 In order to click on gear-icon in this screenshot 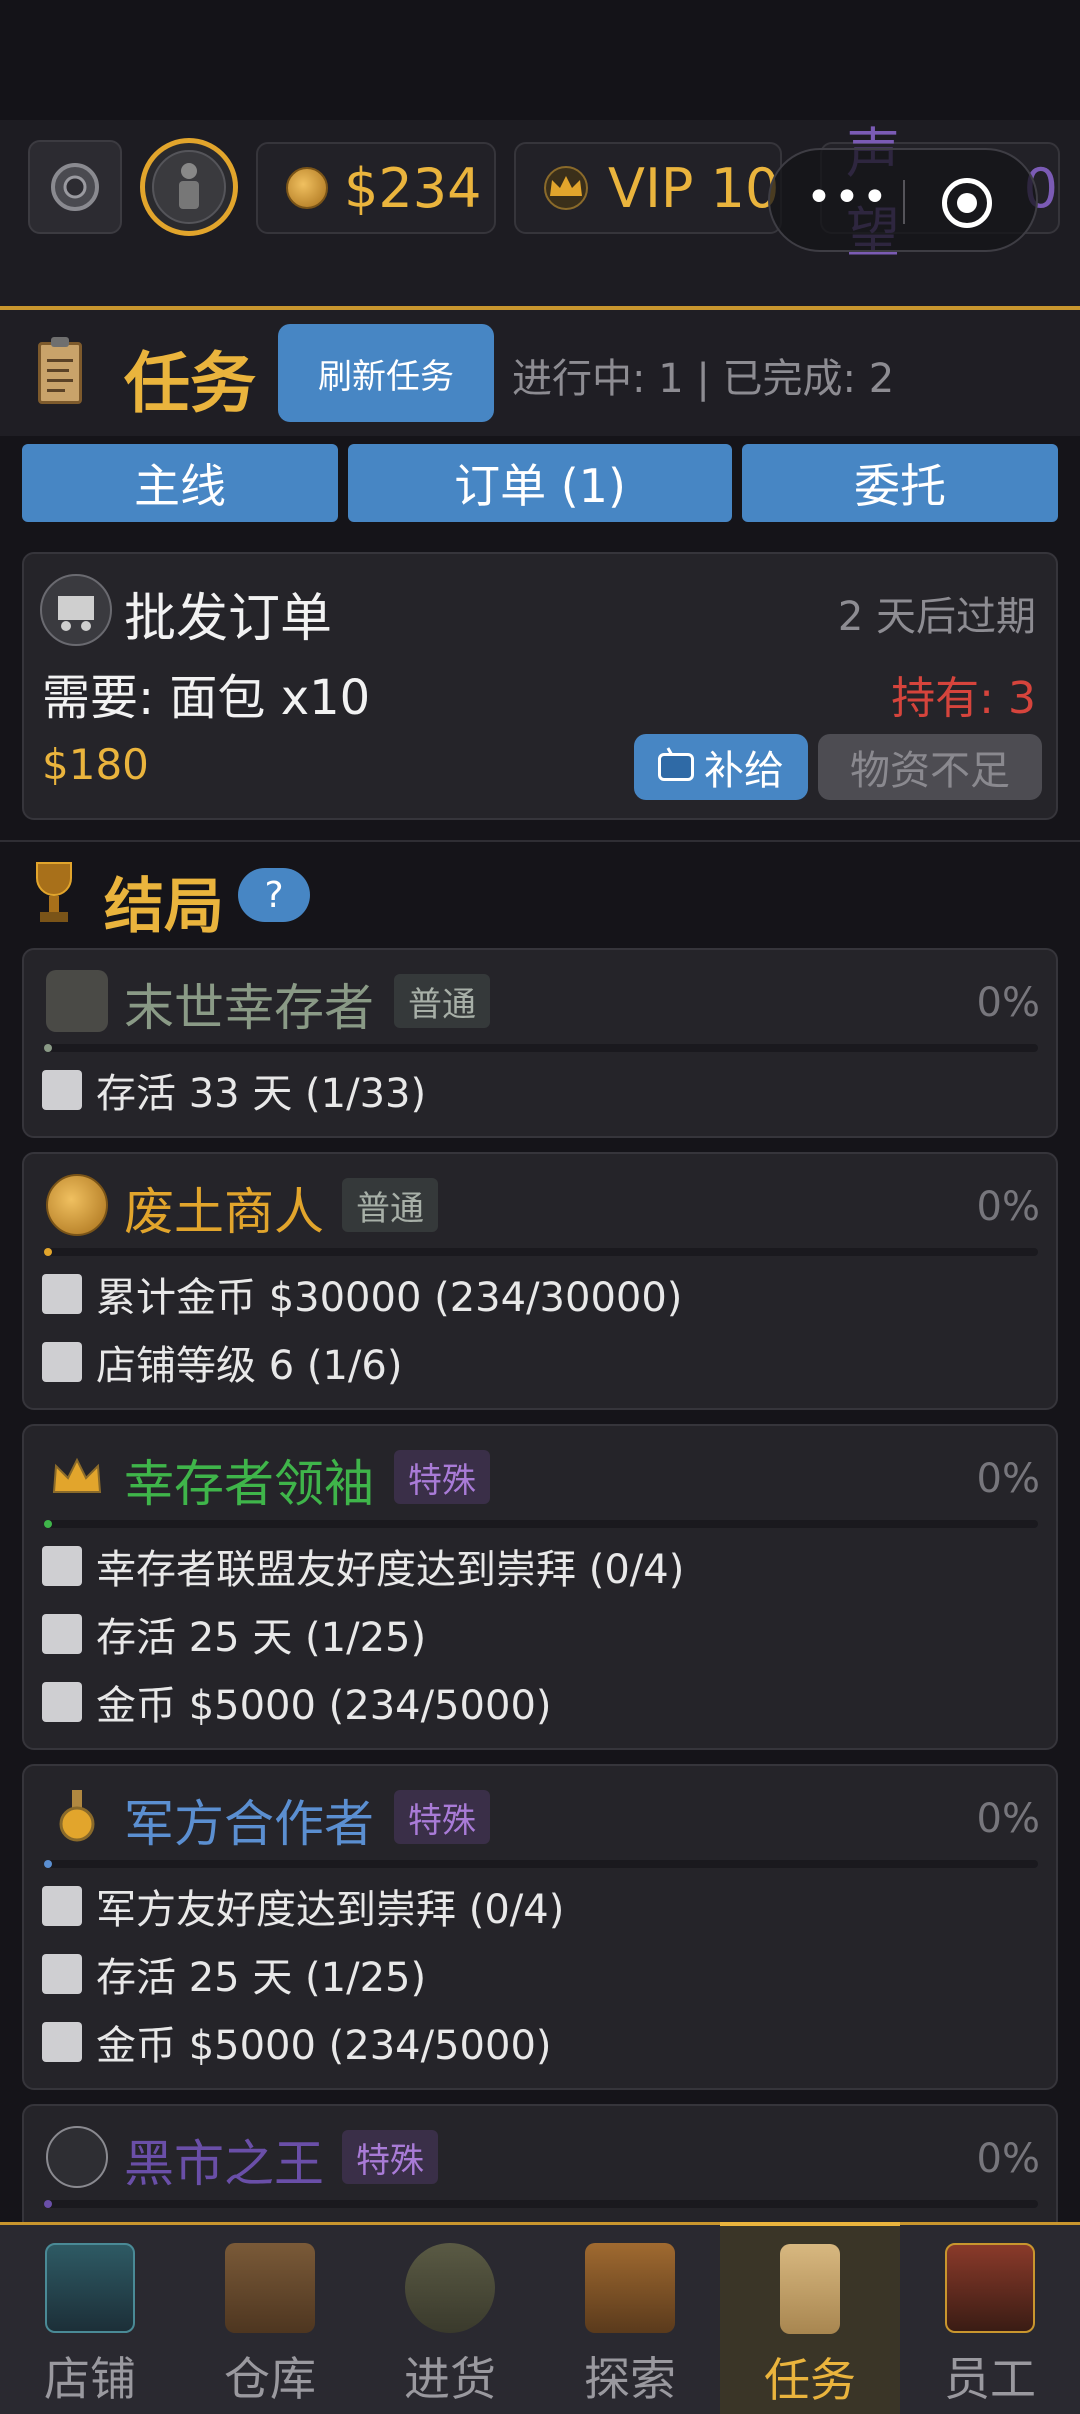, I will do `click(75, 187)`.